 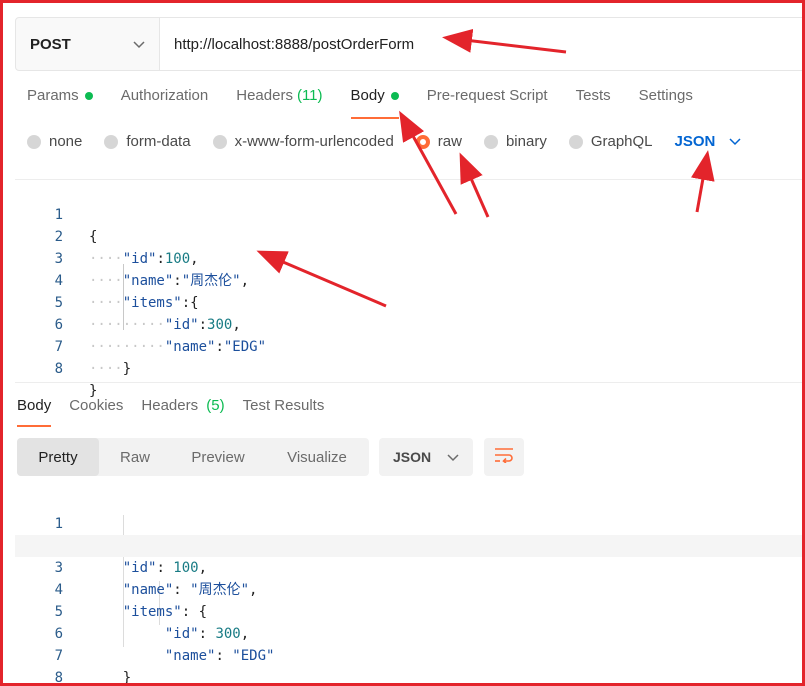 I want to click on radio-form-data-circle, so click(x=111, y=141).